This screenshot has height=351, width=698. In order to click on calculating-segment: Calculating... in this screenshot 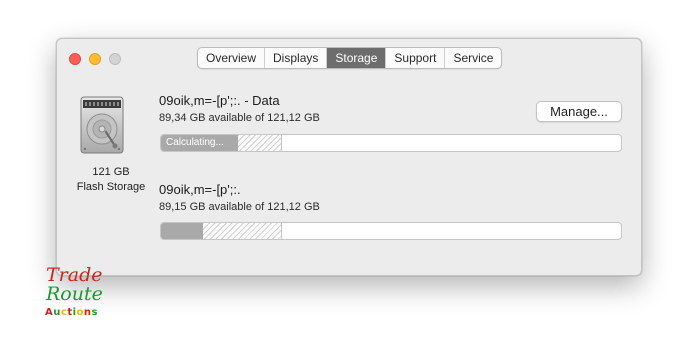, I will do `click(199, 143)`.